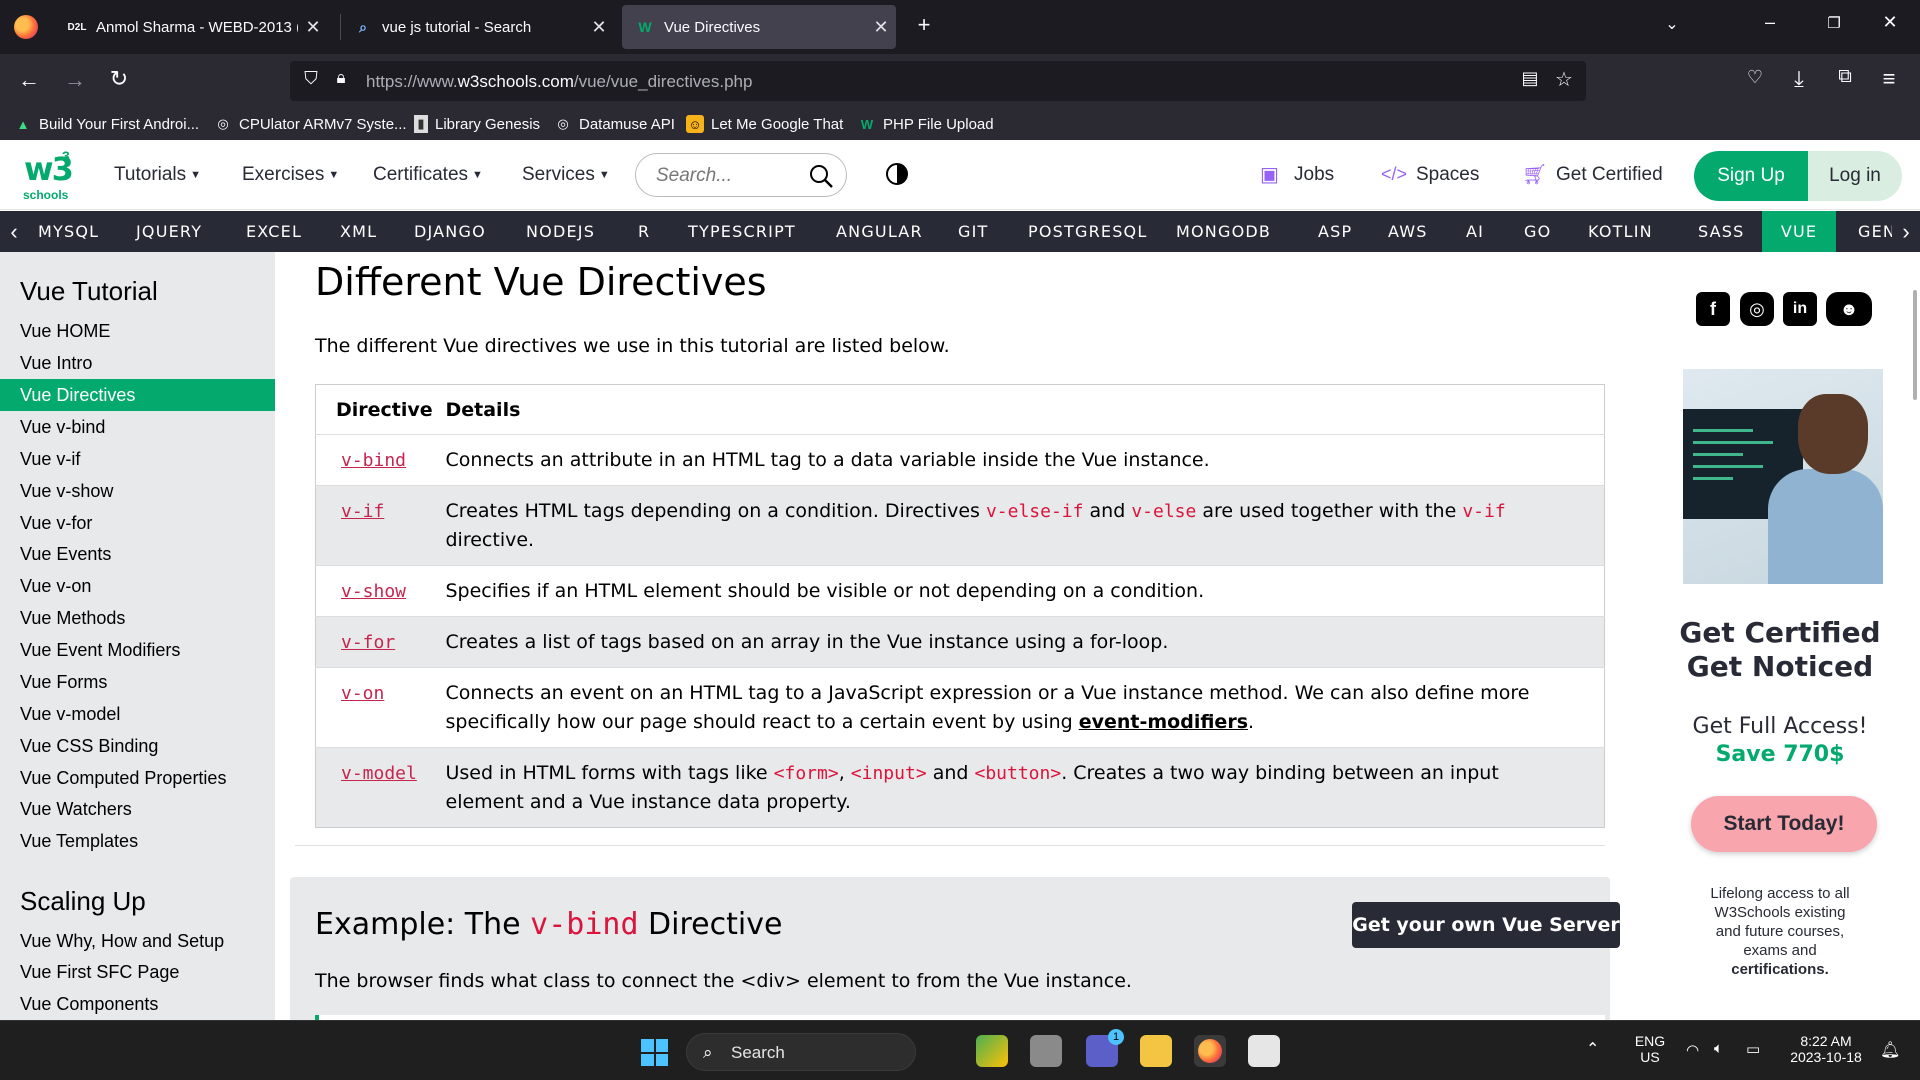 Image resolution: width=1920 pixels, height=1080 pixels. What do you see at coordinates (1799, 231) in the screenshot?
I see `subject-vue: VUE` at bounding box center [1799, 231].